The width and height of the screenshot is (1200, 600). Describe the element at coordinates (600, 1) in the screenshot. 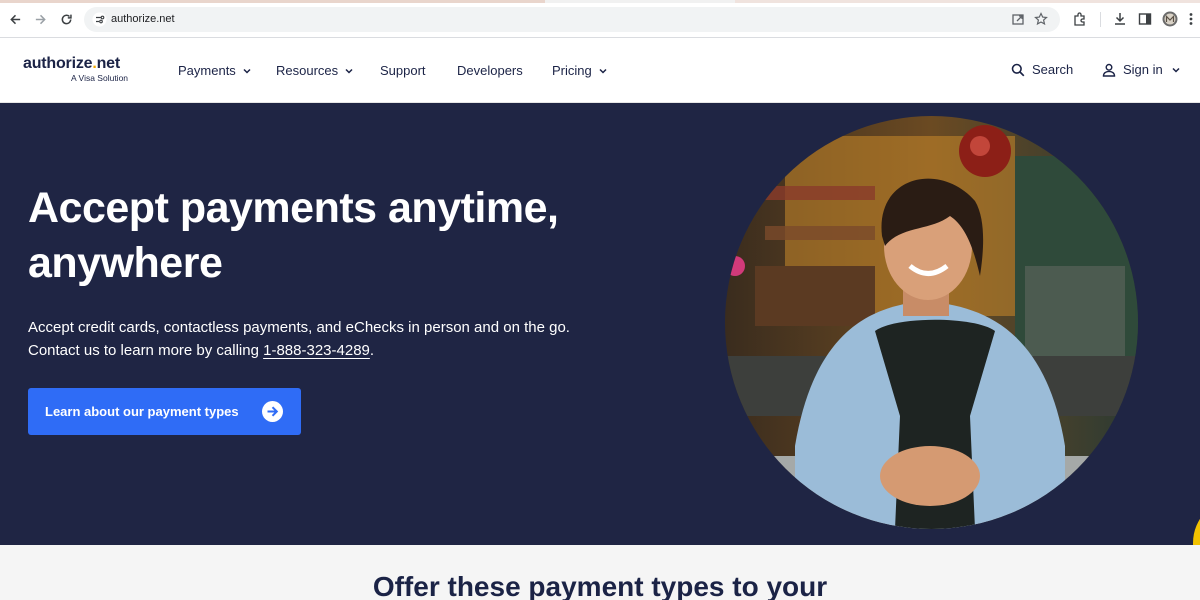

I see `tab-strip` at that location.